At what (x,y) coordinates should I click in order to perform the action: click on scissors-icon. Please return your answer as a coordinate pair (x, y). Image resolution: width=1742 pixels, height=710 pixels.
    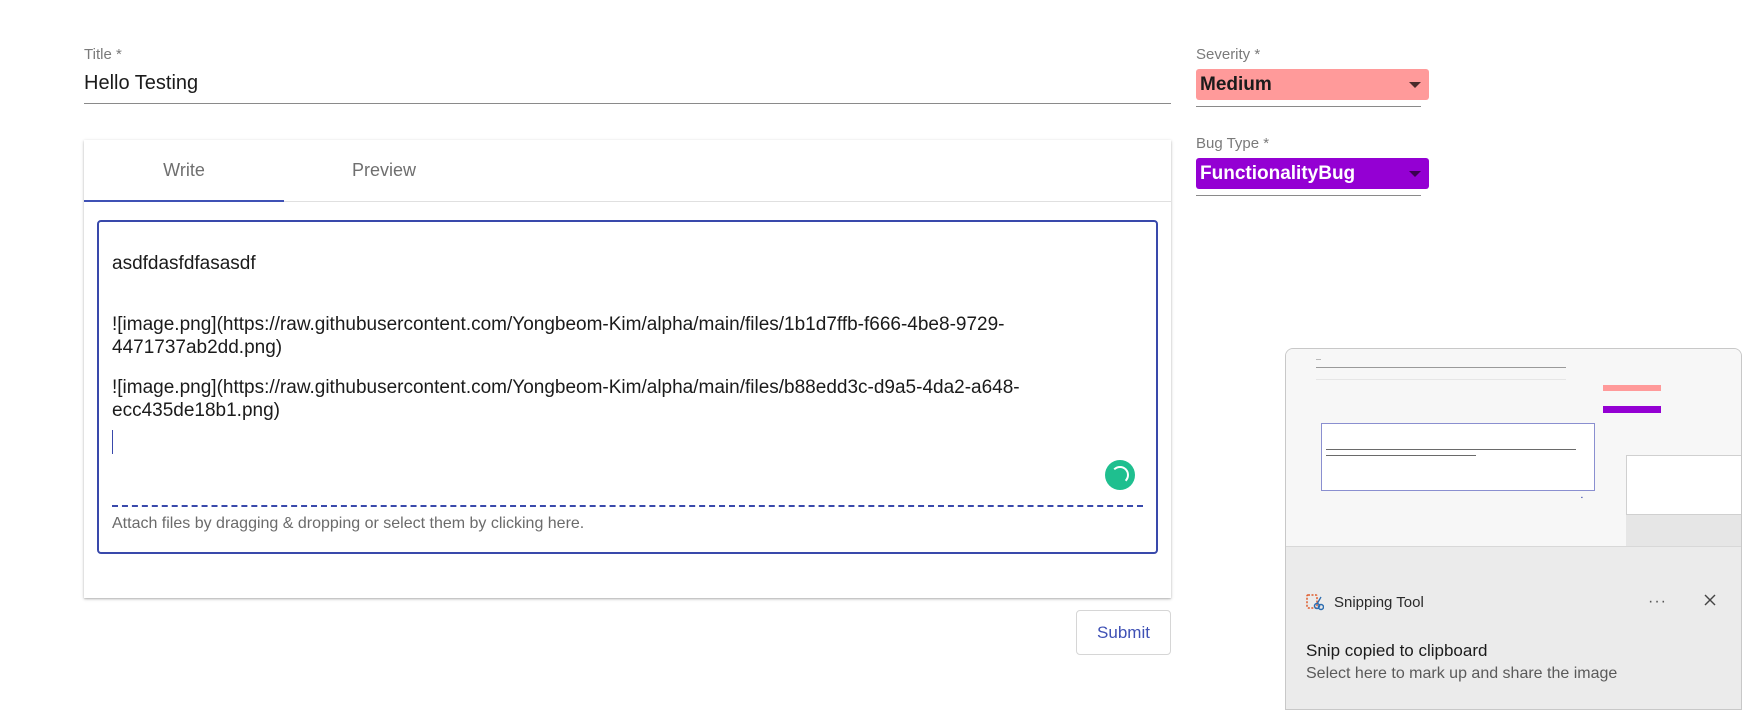
    Looking at the image, I should click on (1315, 602).